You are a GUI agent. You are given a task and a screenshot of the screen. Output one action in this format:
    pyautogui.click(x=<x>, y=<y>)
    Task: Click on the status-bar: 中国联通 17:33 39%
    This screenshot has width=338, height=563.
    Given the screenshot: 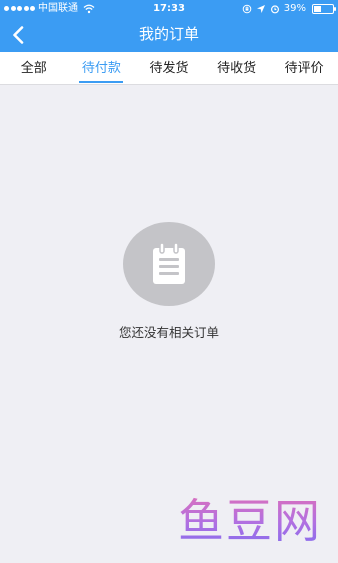 What is the action you would take?
    pyautogui.click(x=169, y=8)
    